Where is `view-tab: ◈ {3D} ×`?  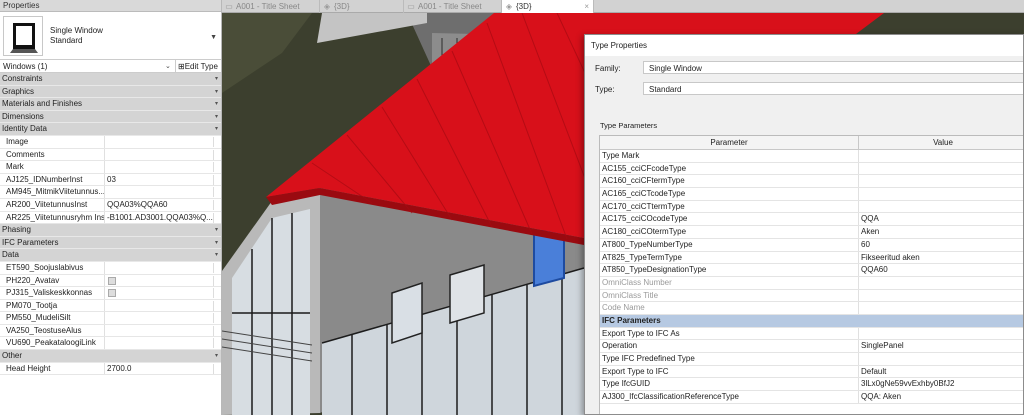
view-tab: ◈ {3D} × is located at coordinates (548, 6).